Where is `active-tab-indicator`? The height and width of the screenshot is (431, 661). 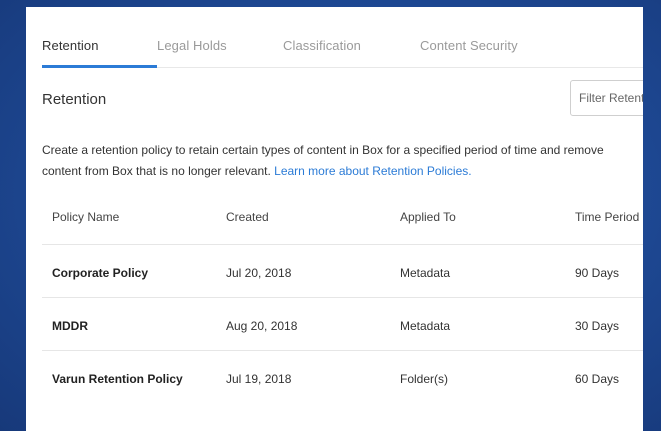
active-tab-indicator is located at coordinates (99, 66).